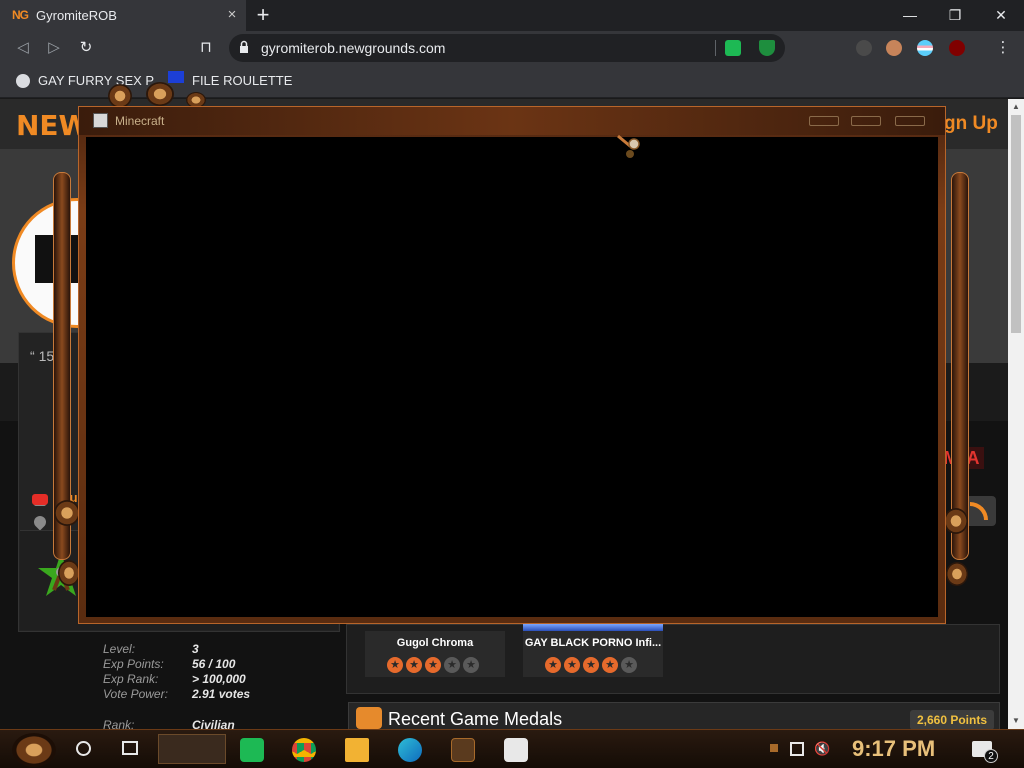 The height and width of the screenshot is (768, 1024). What do you see at coordinates (232, 15) in the screenshot?
I see `tab-close-icon: ×` at bounding box center [232, 15].